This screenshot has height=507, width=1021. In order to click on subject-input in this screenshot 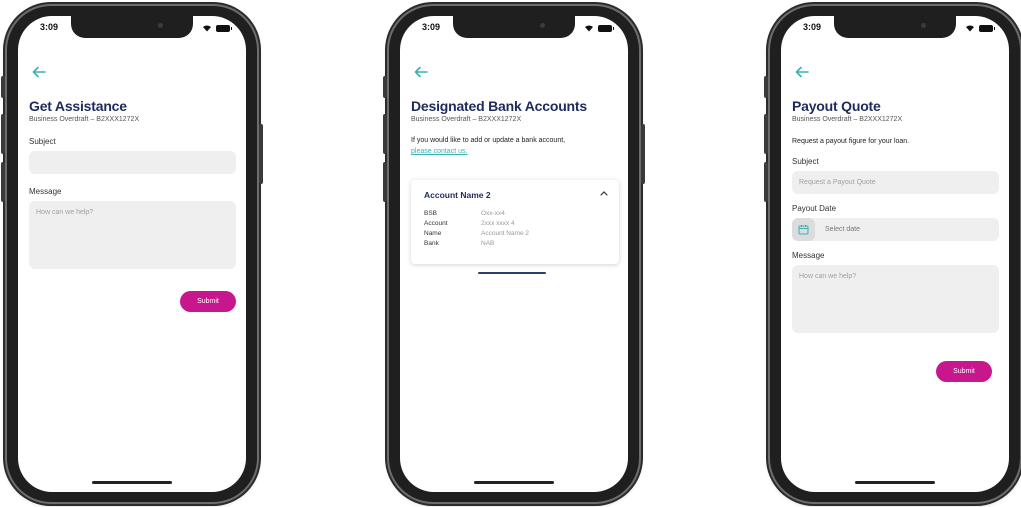, I will do `click(132, 162)`.